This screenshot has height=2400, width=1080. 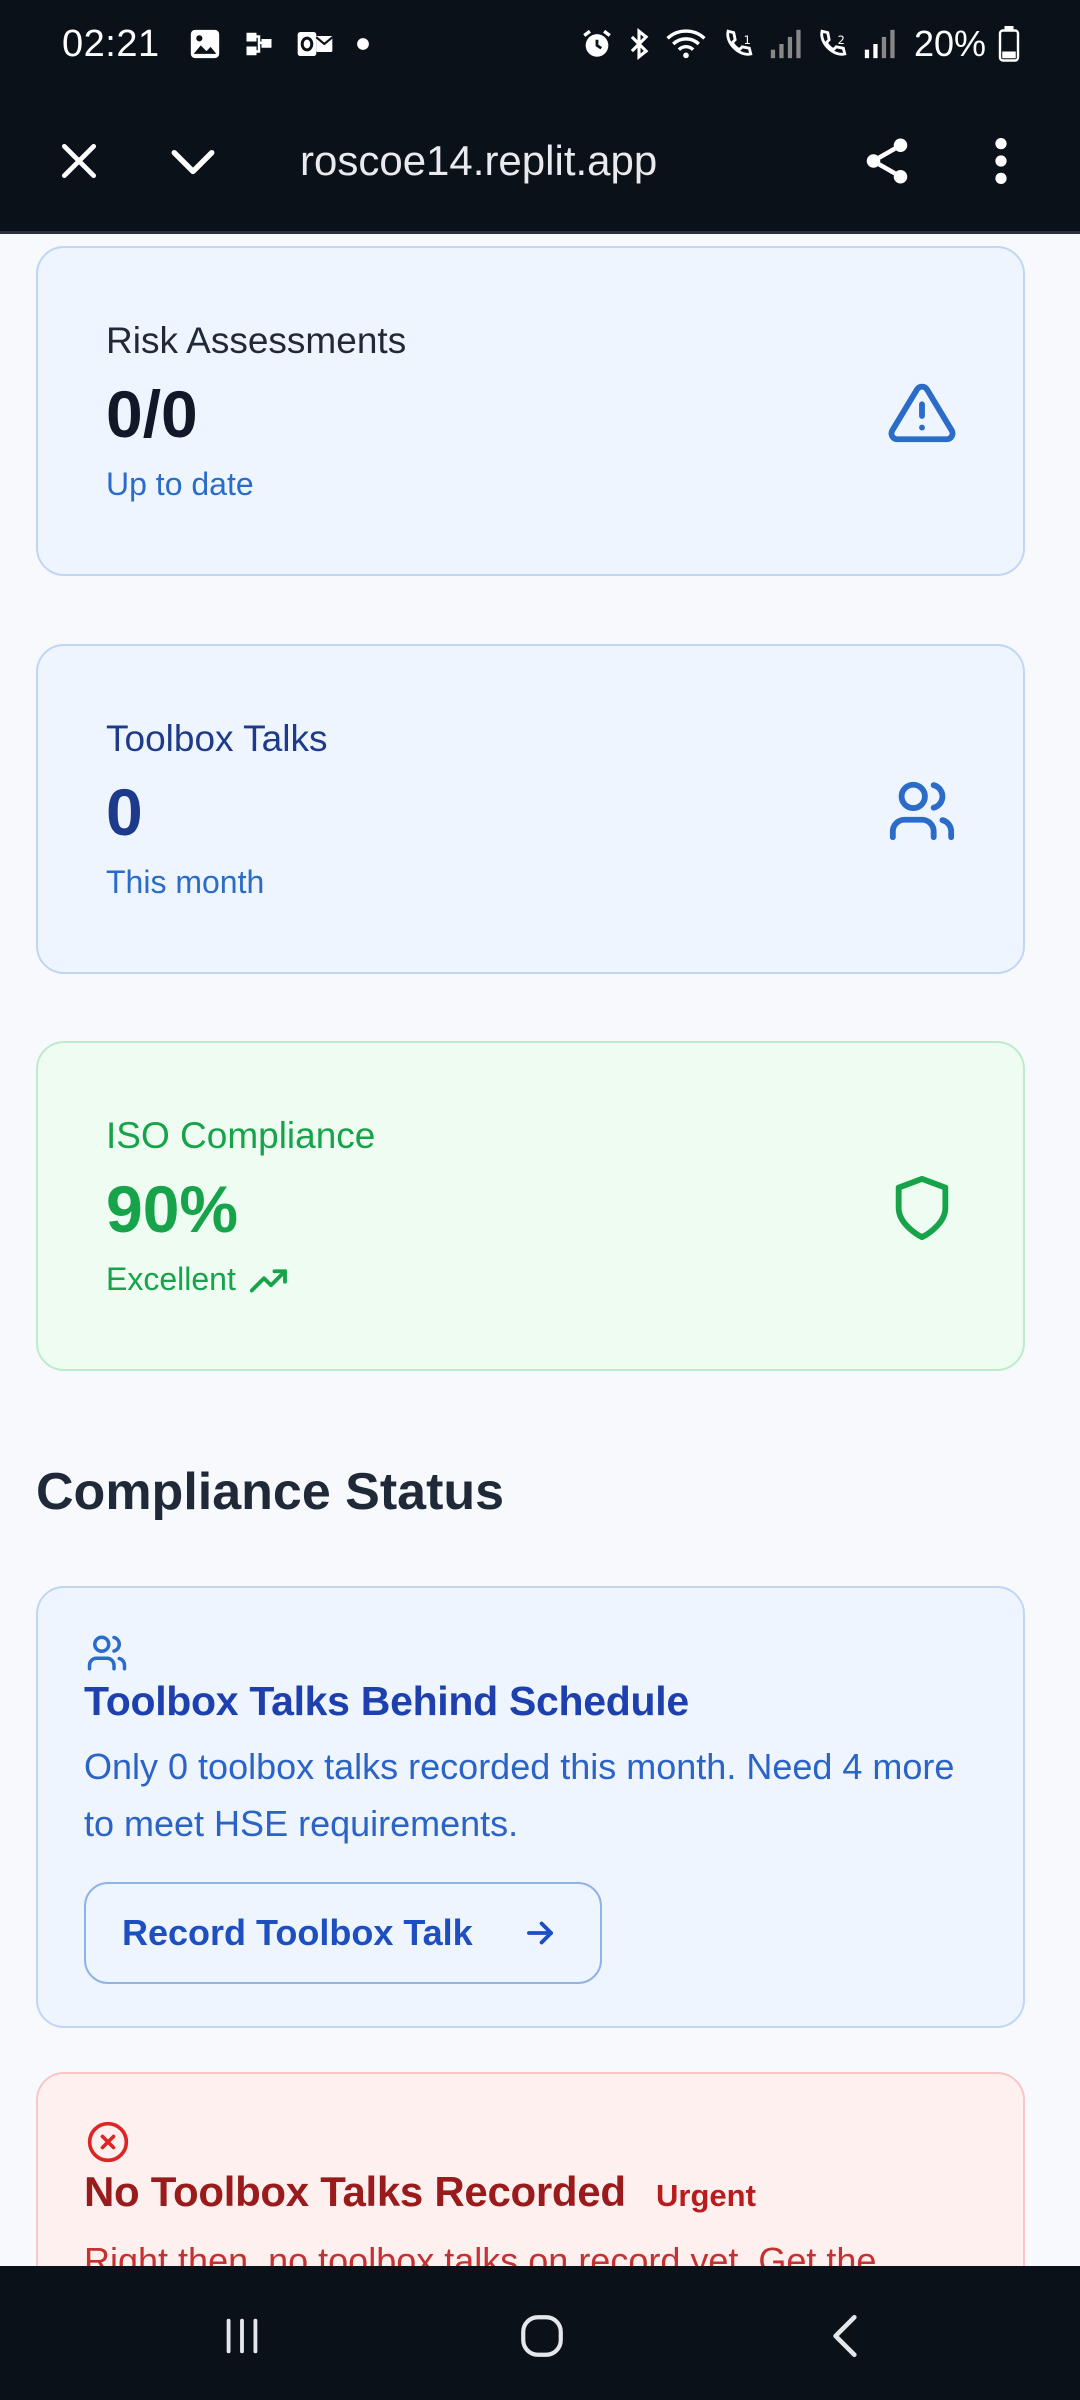 I want to click on wifi-icon, so click(x=686, y=44).